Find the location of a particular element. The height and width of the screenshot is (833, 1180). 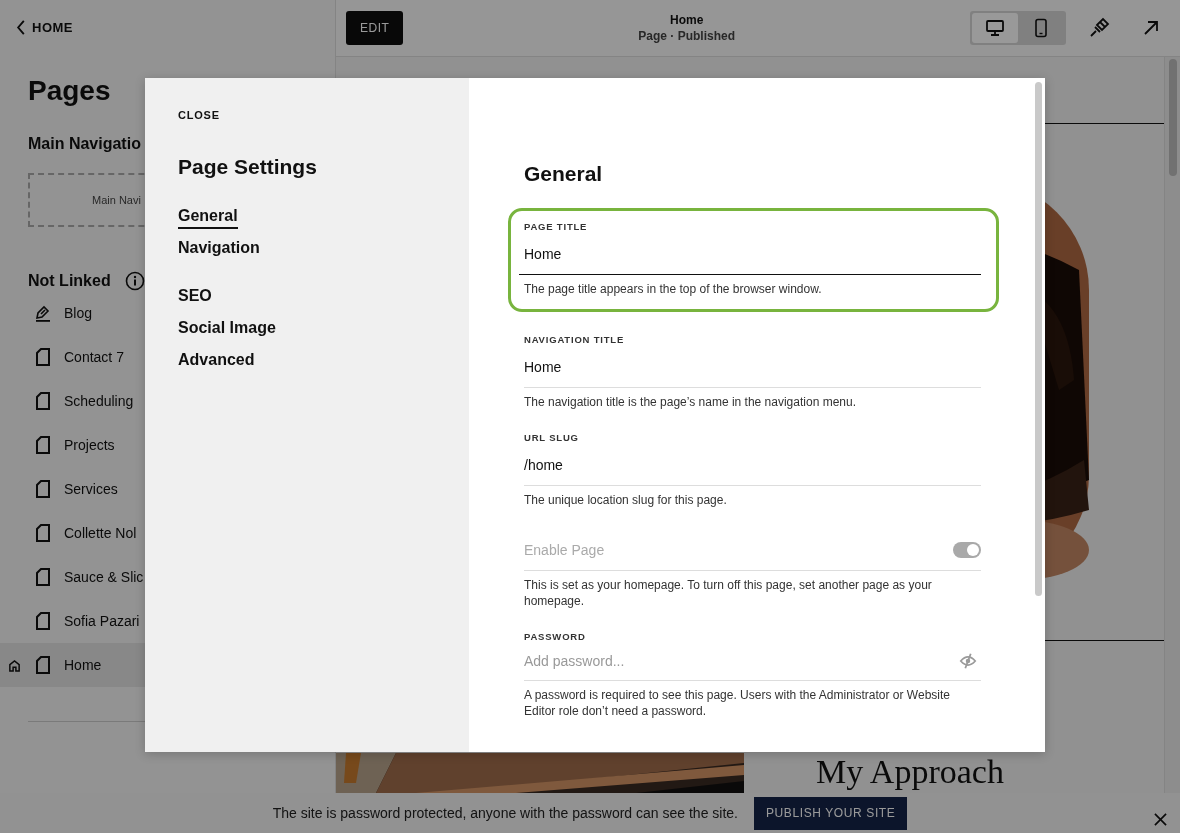

section-heading: Not Linked is located at coordinates (69, 281).